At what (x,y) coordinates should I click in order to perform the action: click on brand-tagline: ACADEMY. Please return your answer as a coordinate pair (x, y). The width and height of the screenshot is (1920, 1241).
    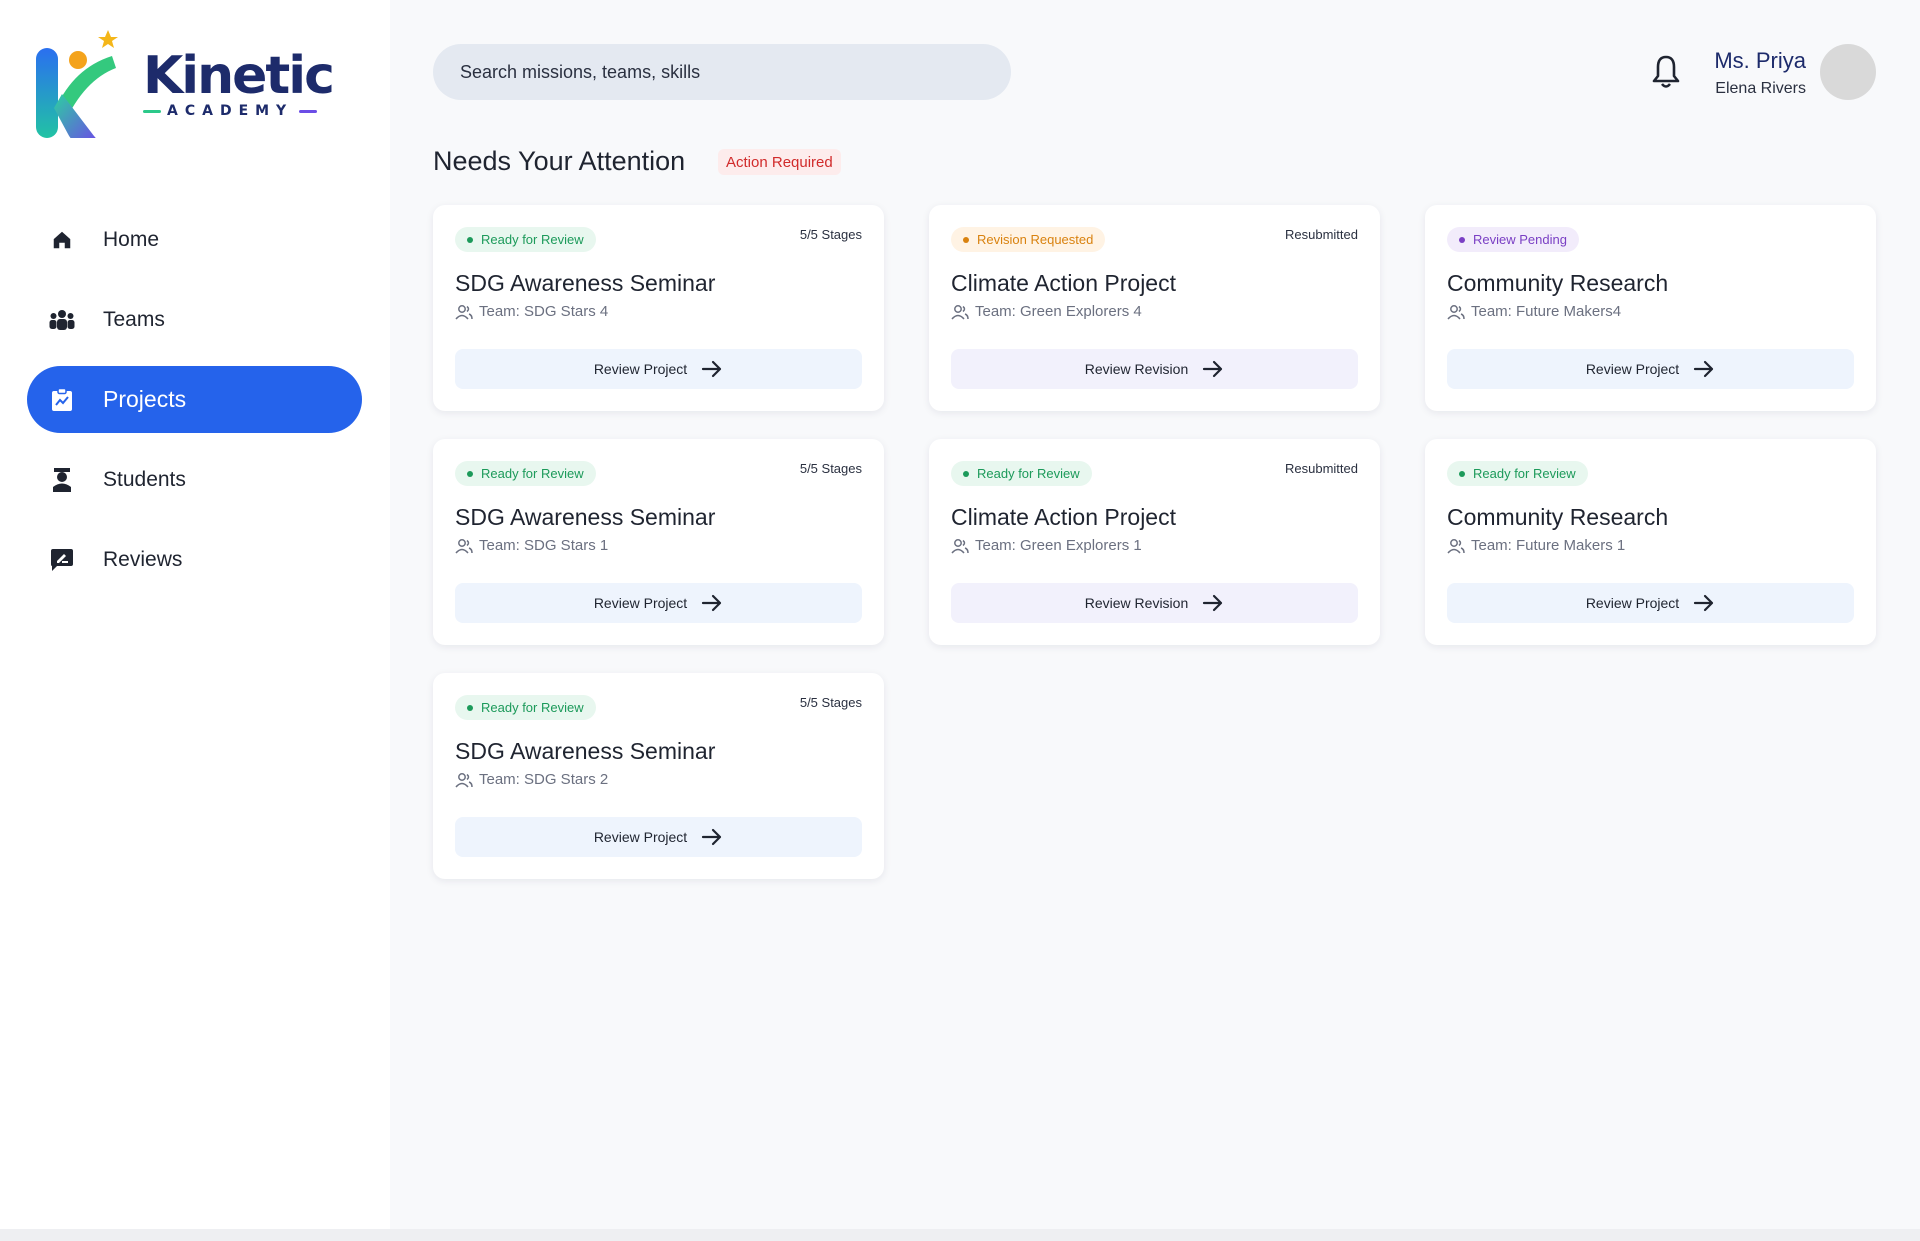
    Looking at the image, I should click on (230, 111).